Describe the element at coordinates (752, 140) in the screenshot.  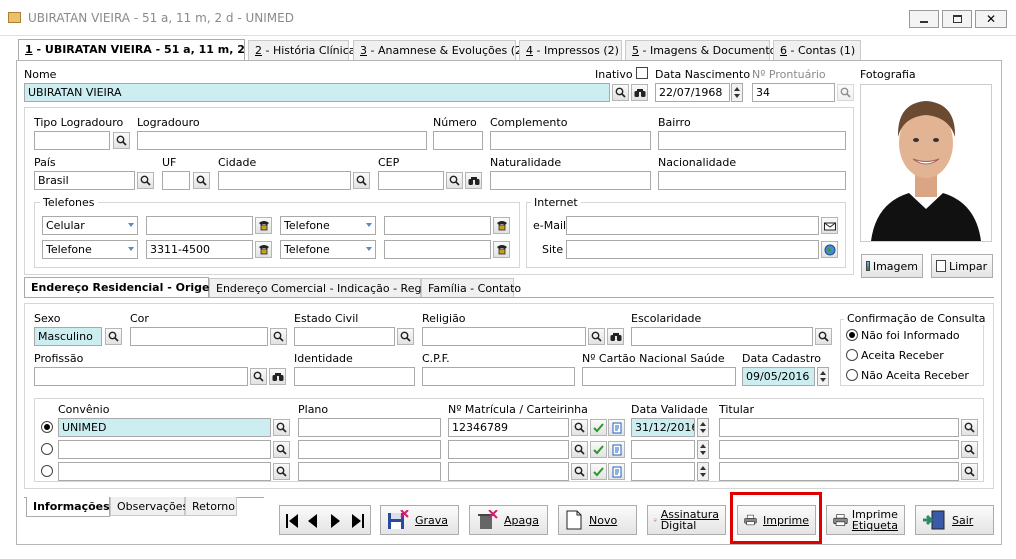
I see `bairro-input` at that location.